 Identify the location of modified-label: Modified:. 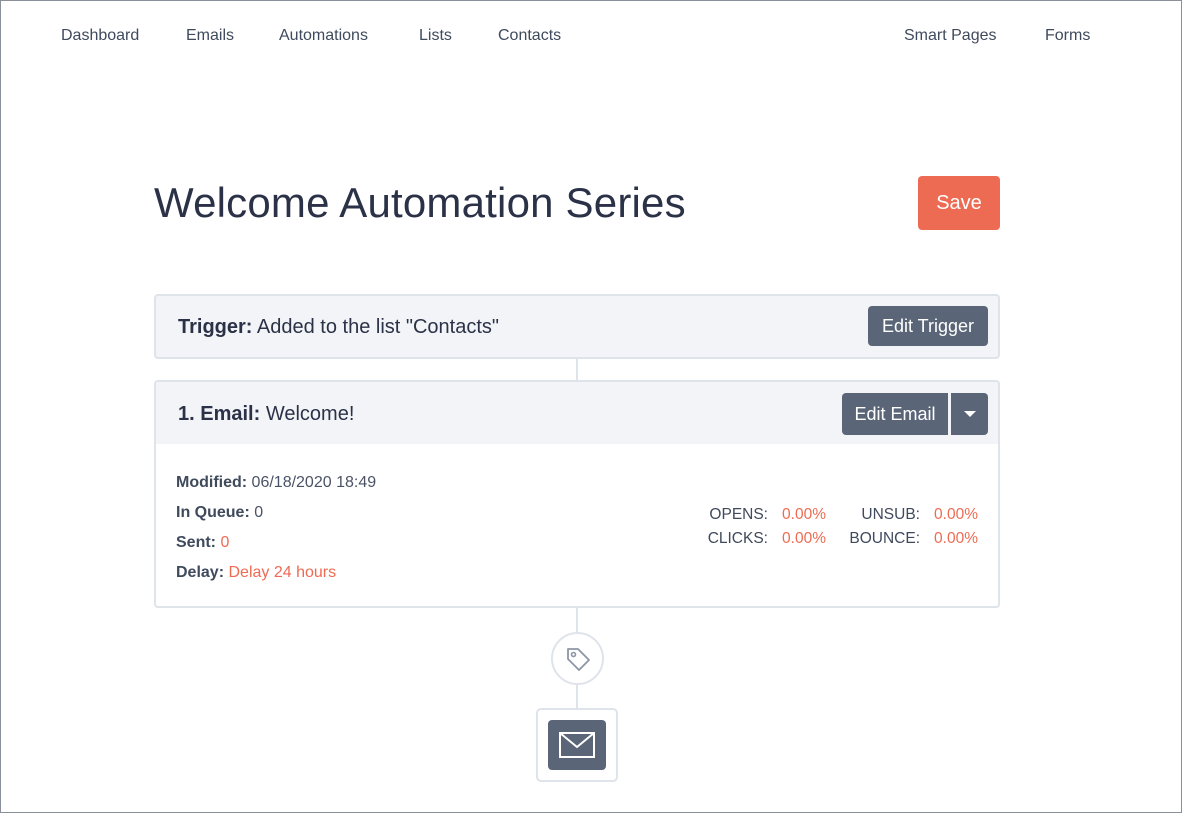
(212, 482).